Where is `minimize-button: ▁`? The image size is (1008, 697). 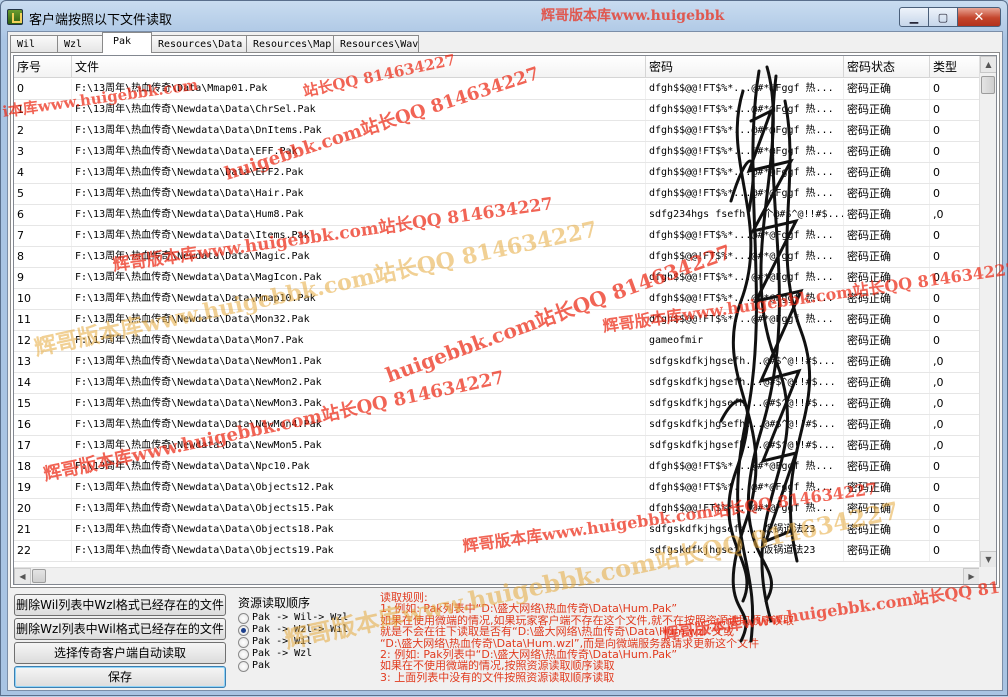 minimize-button: ▁ is located at coordinates (914, 17).